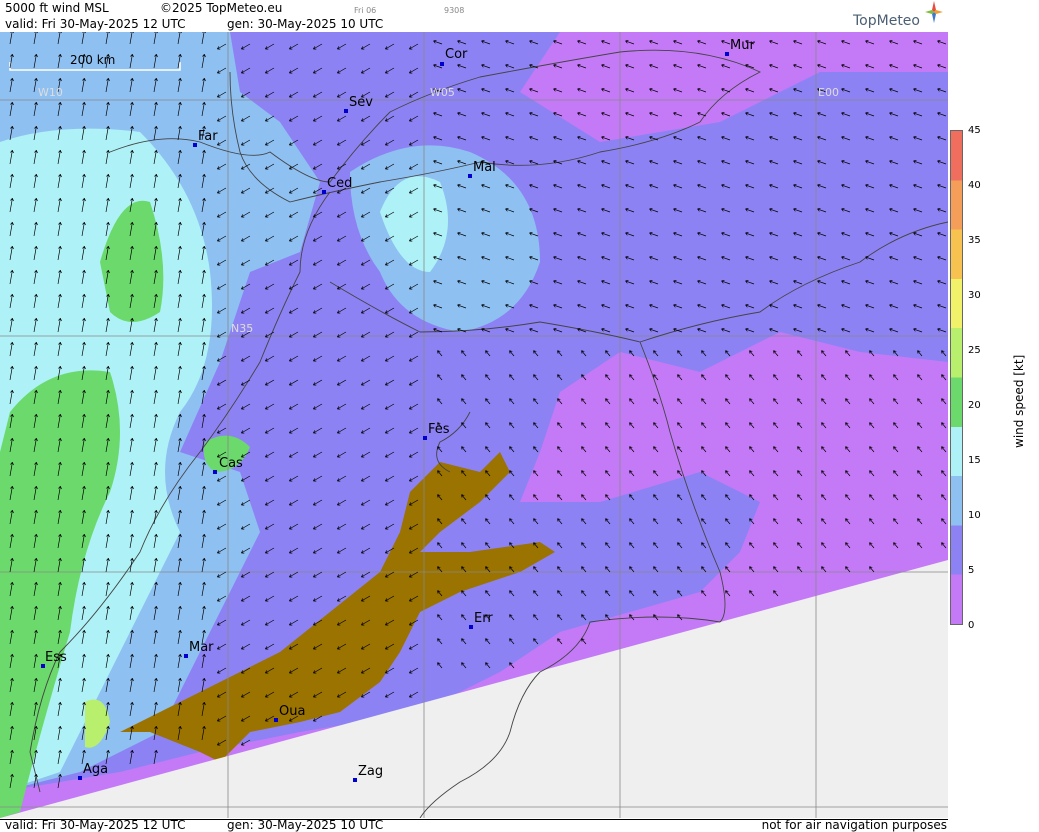 The width and height of the screenshot is (1039, 832). What do you see at coordinates (425, 438) in the screenshot?
I see `city-marker-fes` at bounding box center [425, 438].